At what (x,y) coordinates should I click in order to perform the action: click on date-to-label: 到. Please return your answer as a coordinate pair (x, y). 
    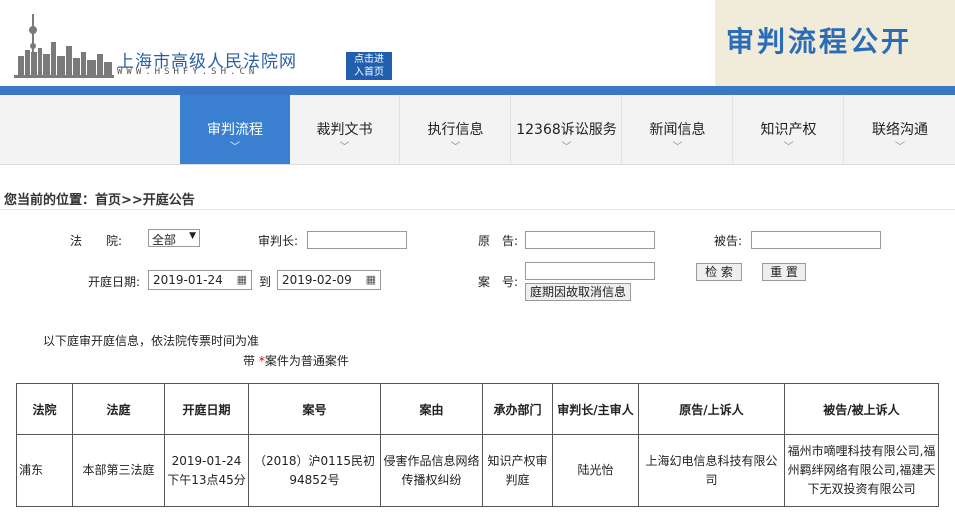
    Looking at the image, I should click on (265, 282).